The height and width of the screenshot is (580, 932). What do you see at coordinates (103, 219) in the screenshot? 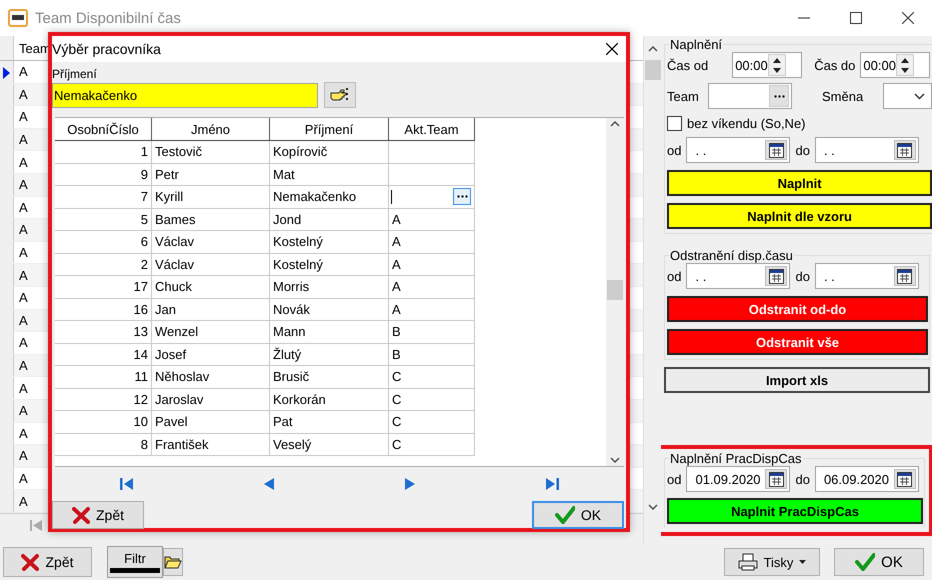
I see `table-cell: 5` at bounding box center [103, 219].